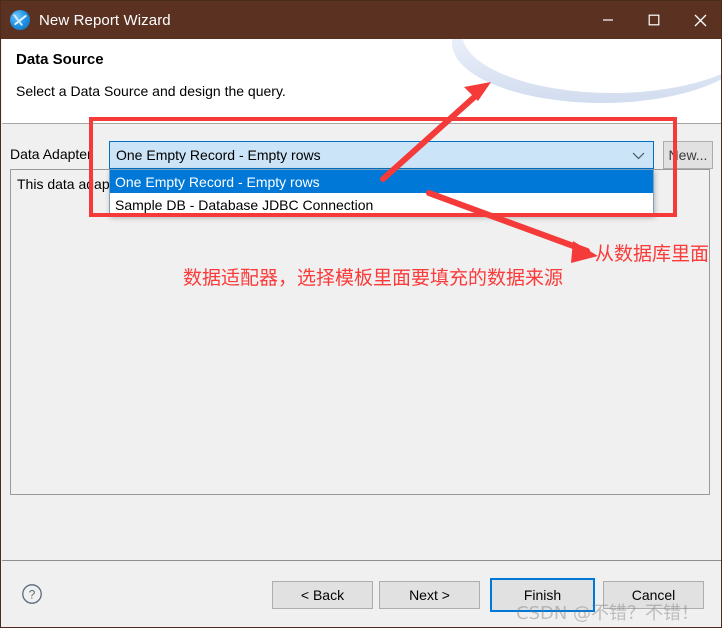 This screenshot has width=722, height=628. Describe the element at coordinates (608, 20) in the screenshot. I see `minimize-icon` at that location.